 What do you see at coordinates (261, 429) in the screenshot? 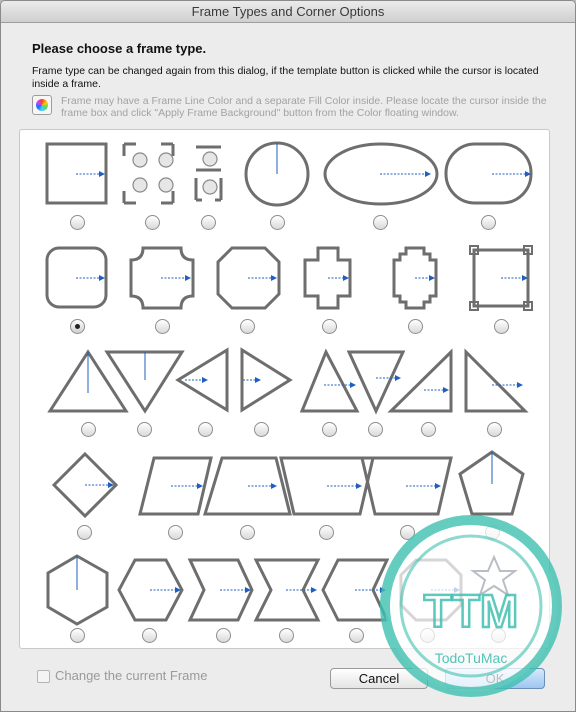
I see `radio-frame-triangle-right` at bounding box center [261, 429].